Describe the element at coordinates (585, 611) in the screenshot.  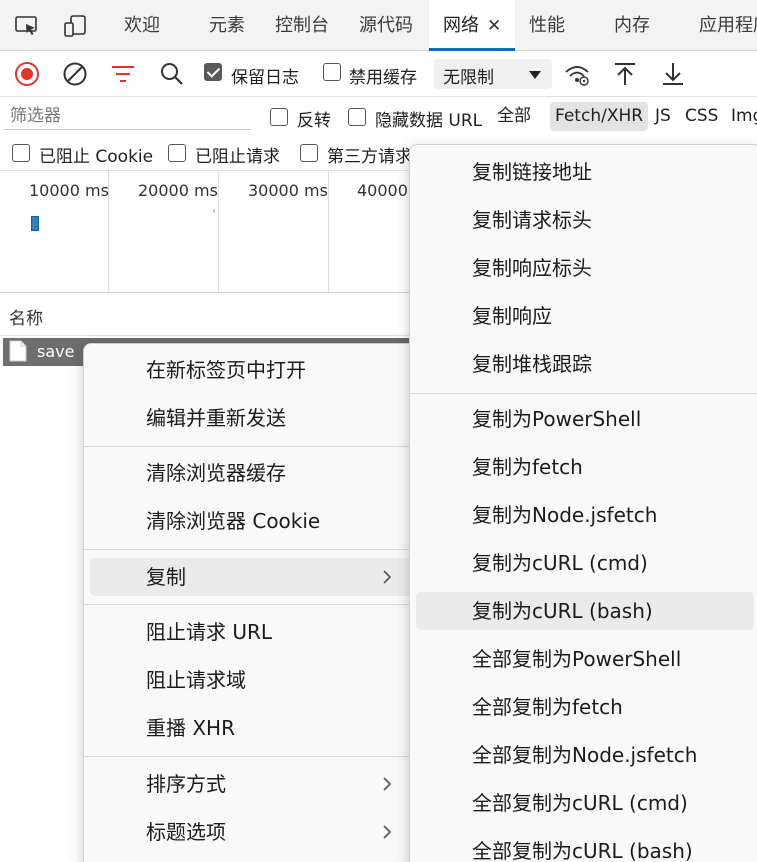
I see `menu-item-copy-as-curl-bash: 复制为cURL (bash)` at that location.